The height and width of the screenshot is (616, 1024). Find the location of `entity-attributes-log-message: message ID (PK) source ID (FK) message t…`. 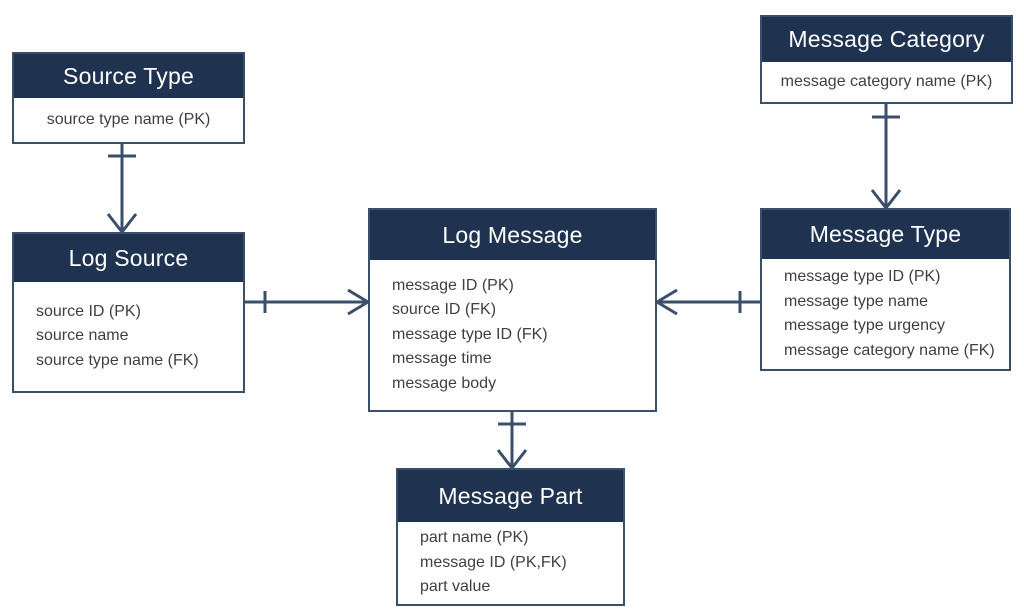

entity-attributes-log-message: message ID (PK) source ID (FK) message t… is located at coordinates (512, 335).